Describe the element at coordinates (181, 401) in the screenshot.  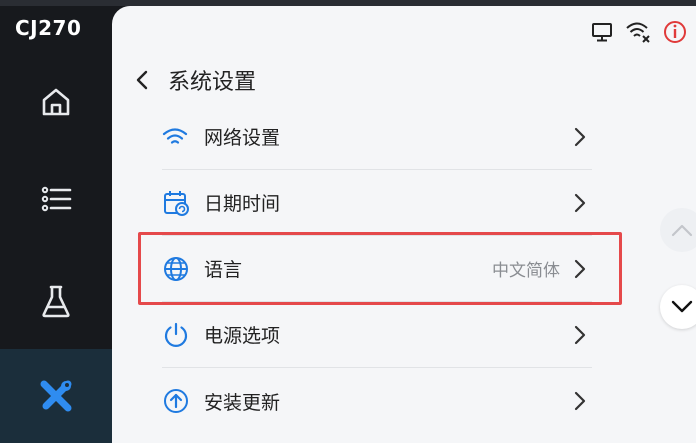
I see `update-icon` at that location.